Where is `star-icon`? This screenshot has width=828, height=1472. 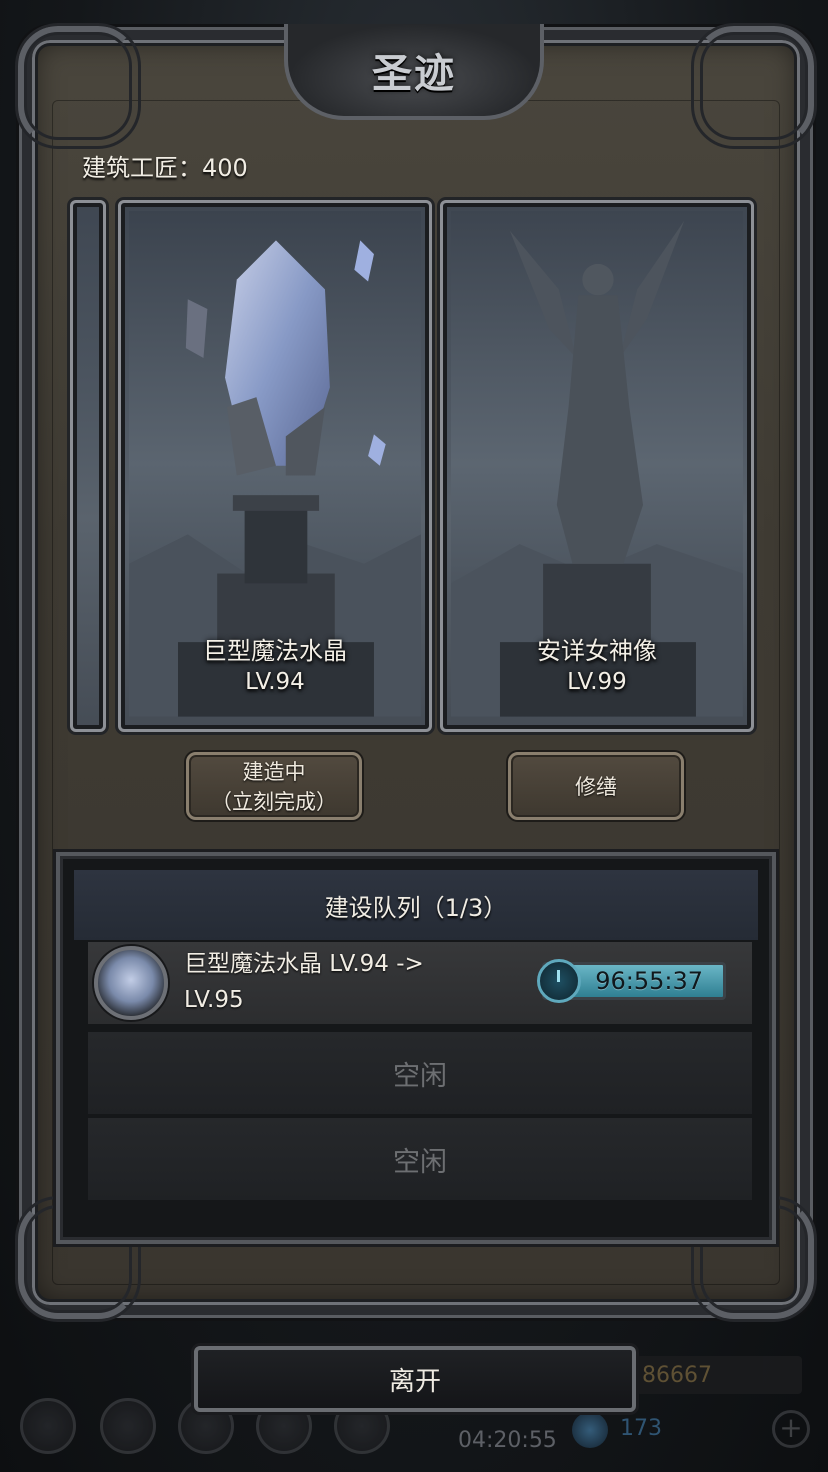
star-icon is located at coordinates (128, 1426).